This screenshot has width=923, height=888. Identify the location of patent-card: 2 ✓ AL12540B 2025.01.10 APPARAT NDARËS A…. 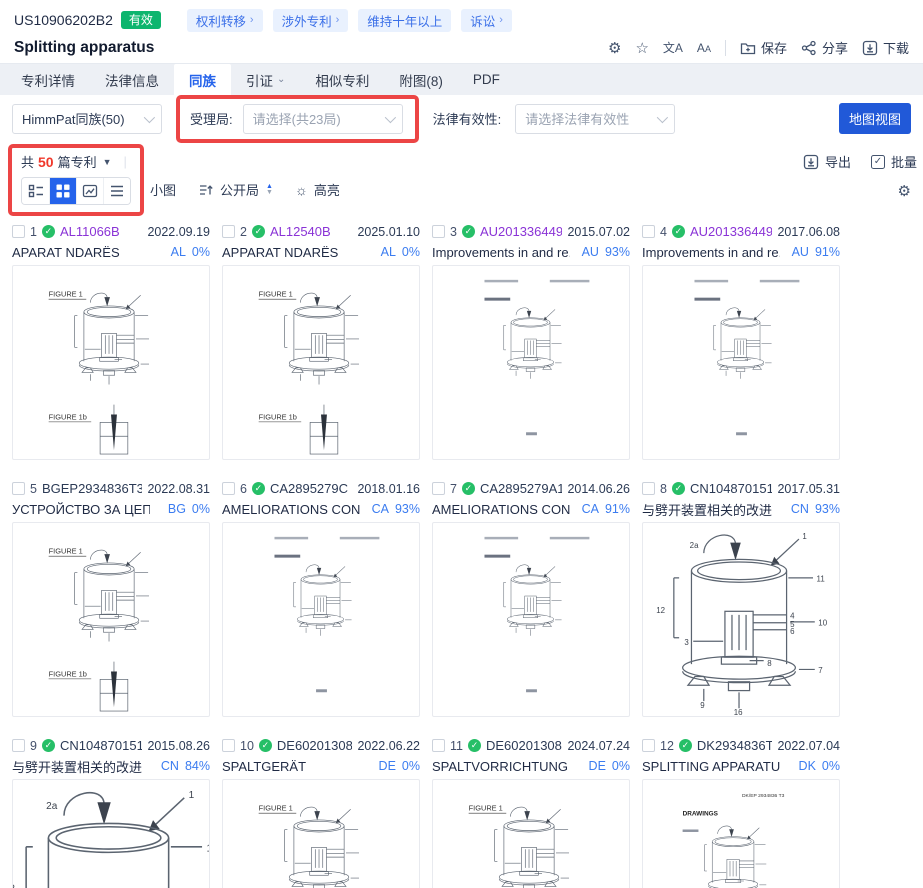
(321, 341).